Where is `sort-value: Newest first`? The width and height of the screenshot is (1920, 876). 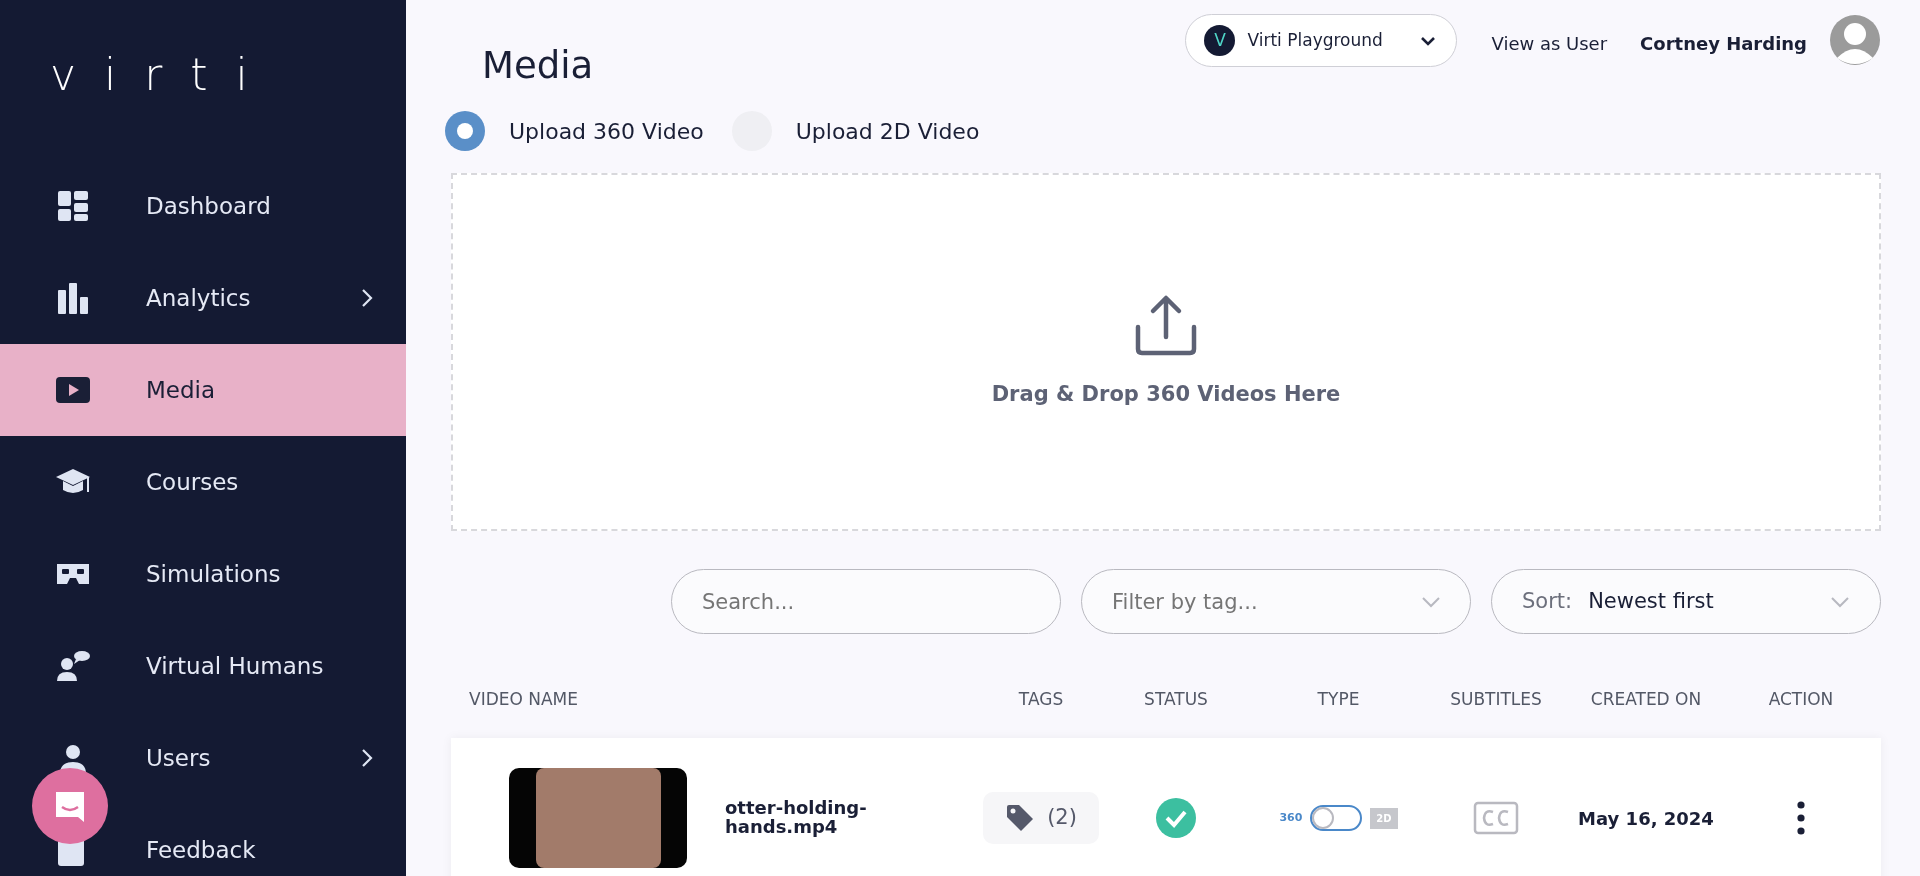
sort-value: Newest first is located at coordinates (1651, 601).